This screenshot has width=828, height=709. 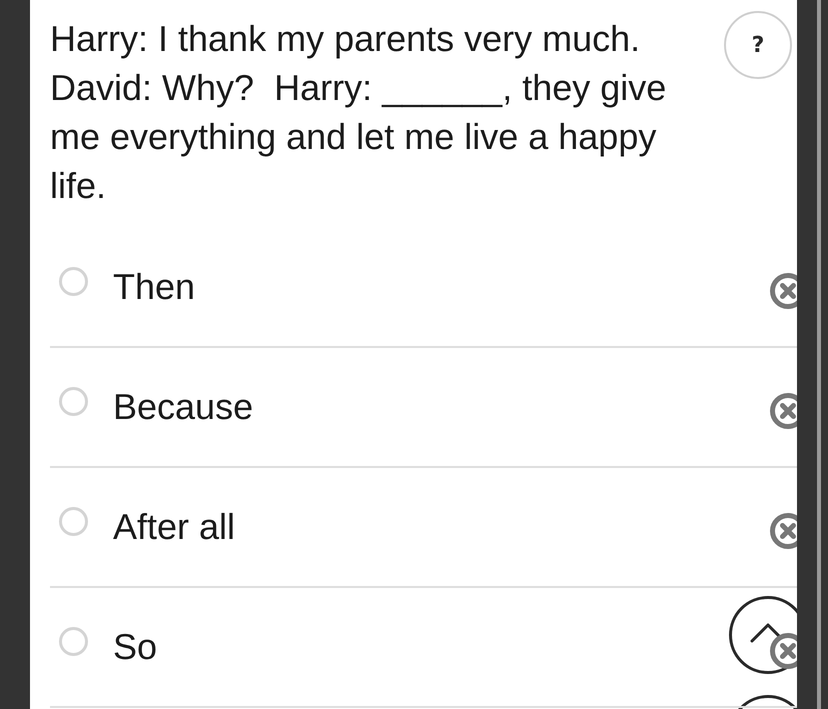 What do you see at coordinates (174, 527) in the screenshot?
I see `option-label: After all` at bounding box center [174, 527].